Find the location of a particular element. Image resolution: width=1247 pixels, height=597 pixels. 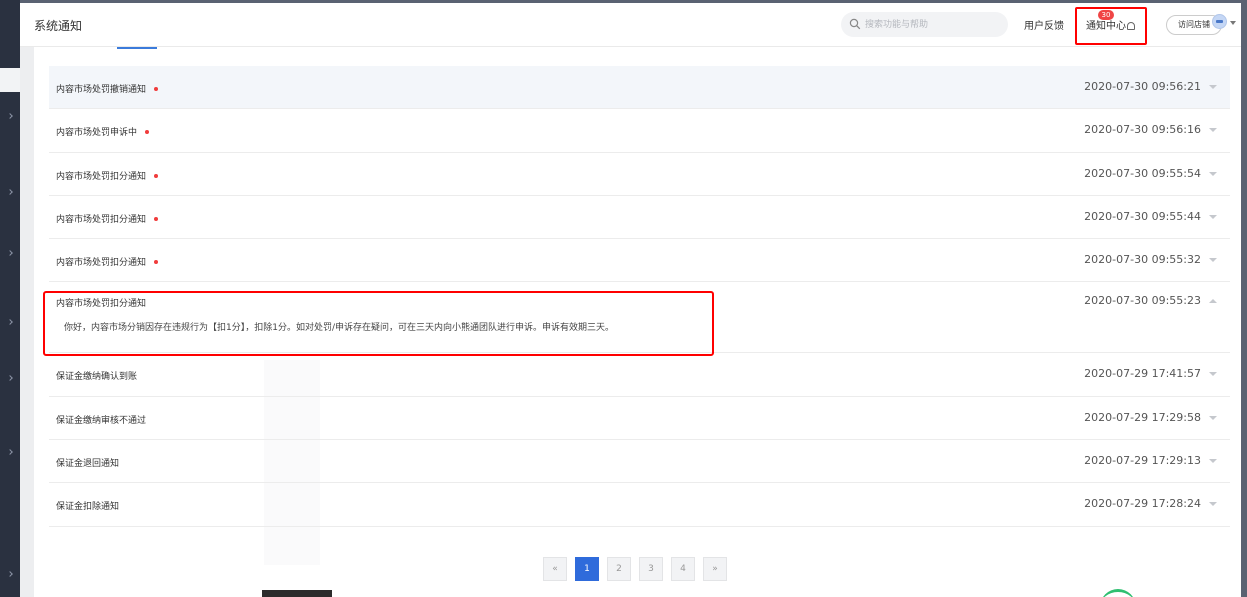

notification-time: 2020-07-30 09:56:21 is located at coordinates (1142, 86).